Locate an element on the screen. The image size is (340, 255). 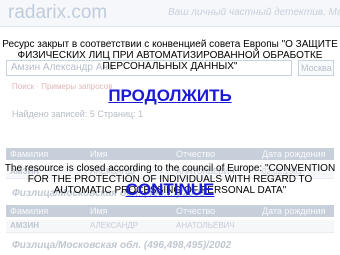
cell-patronymic: АНАТОЛЬЕВИЧ is located at coordinates (205, 225).